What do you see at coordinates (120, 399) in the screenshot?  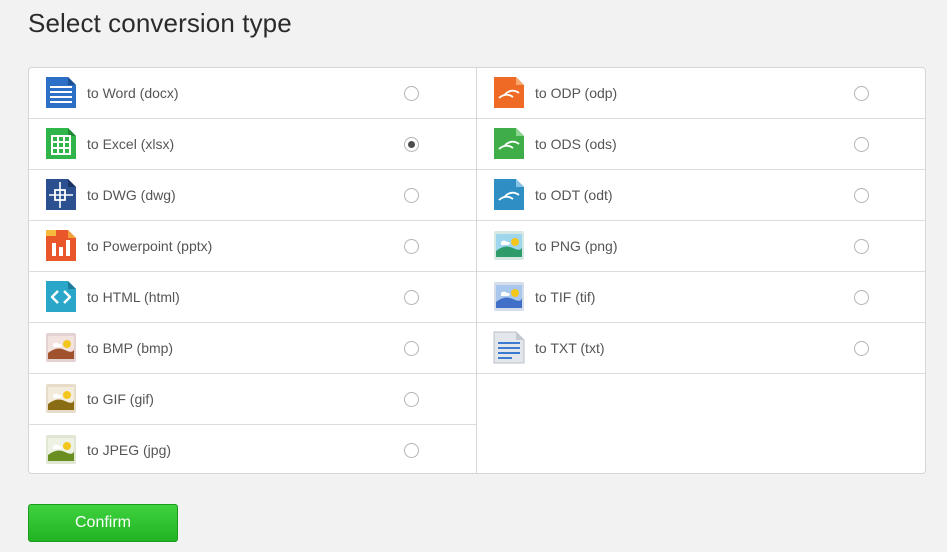 I see `option-label: to GIF (gif)` at bounding box center [120, 399].